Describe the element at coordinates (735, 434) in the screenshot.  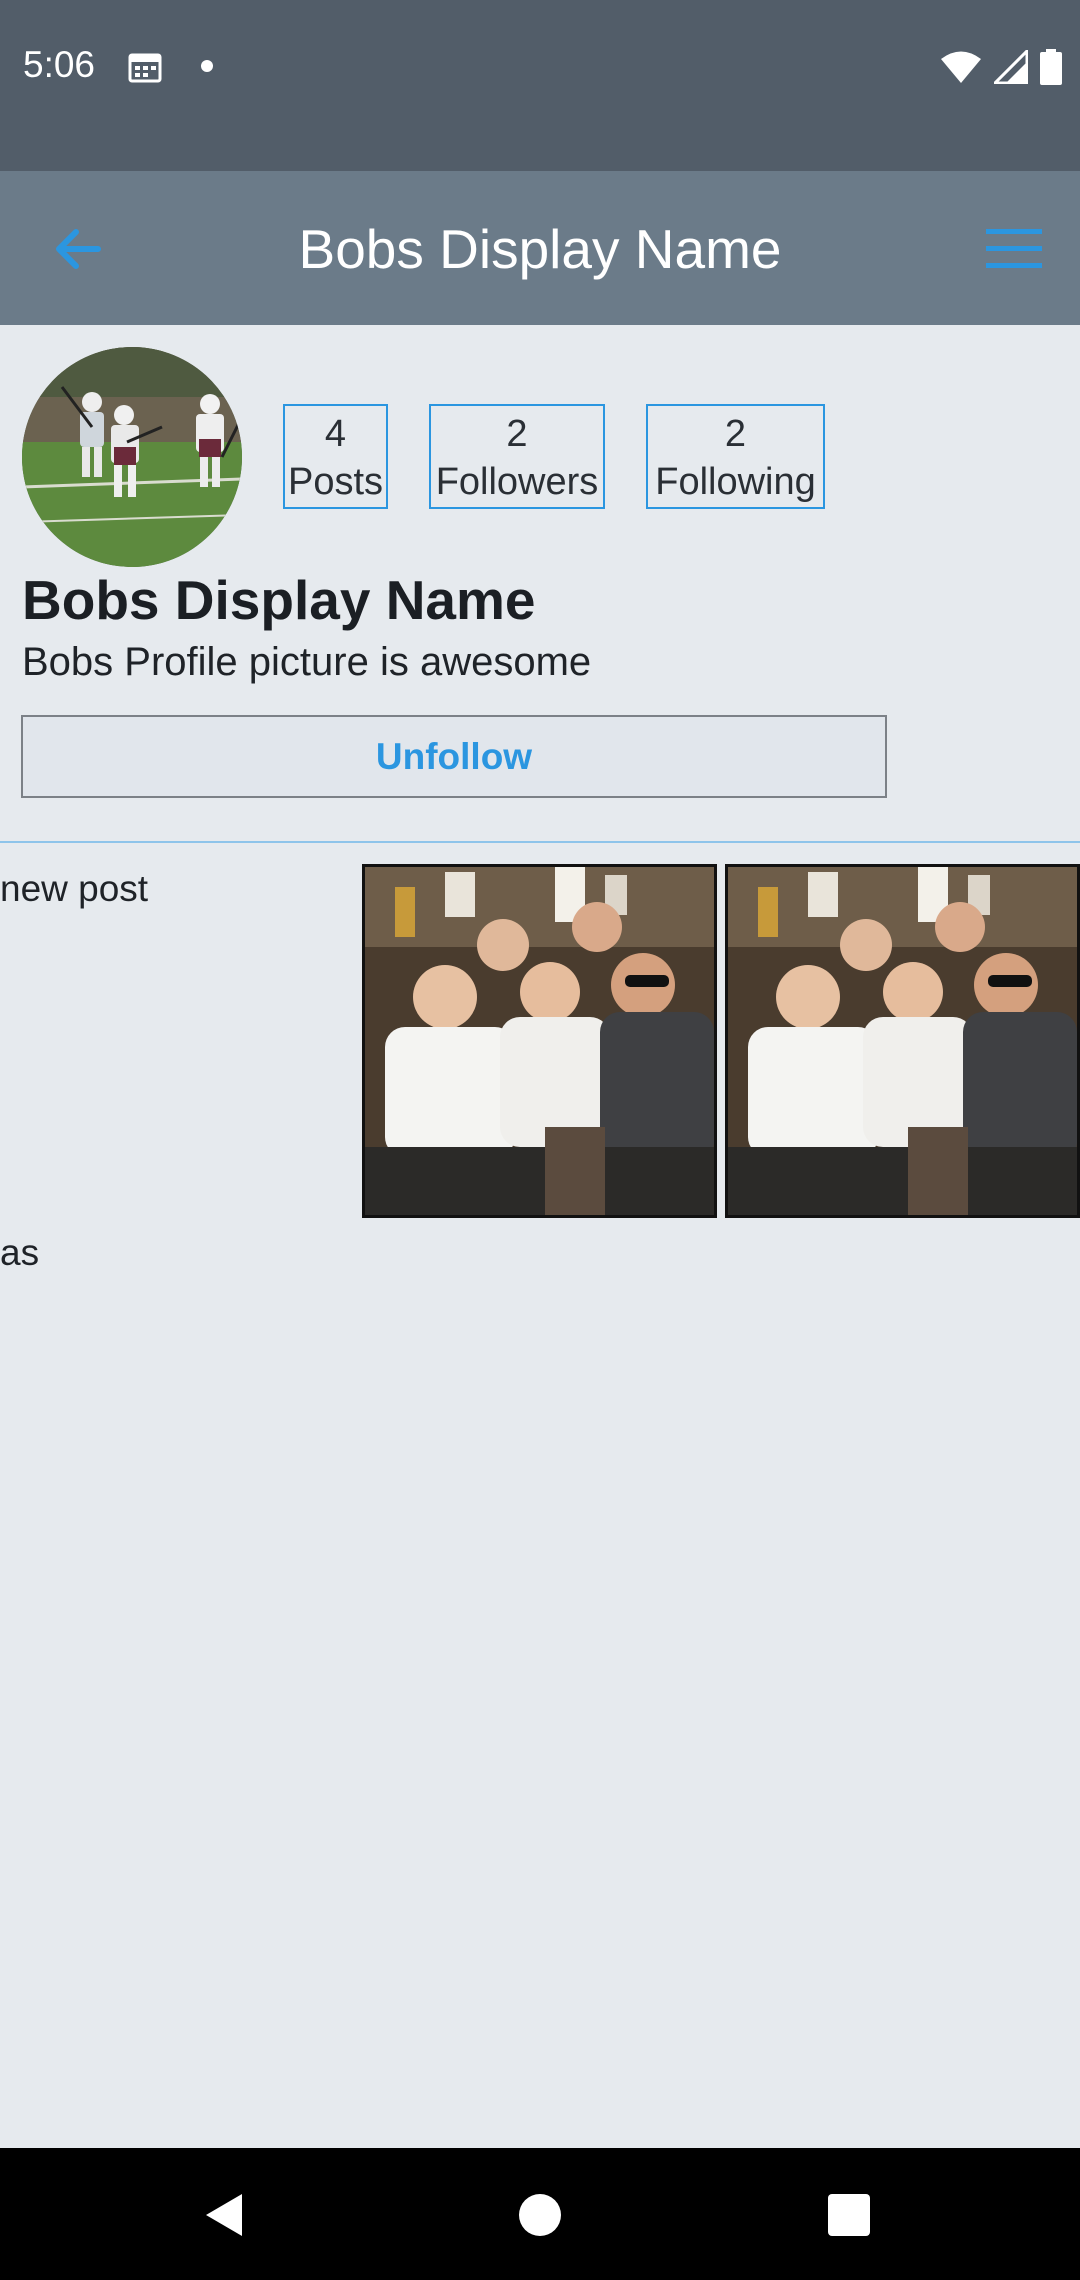
I see `following-count-value: 2` at that location.